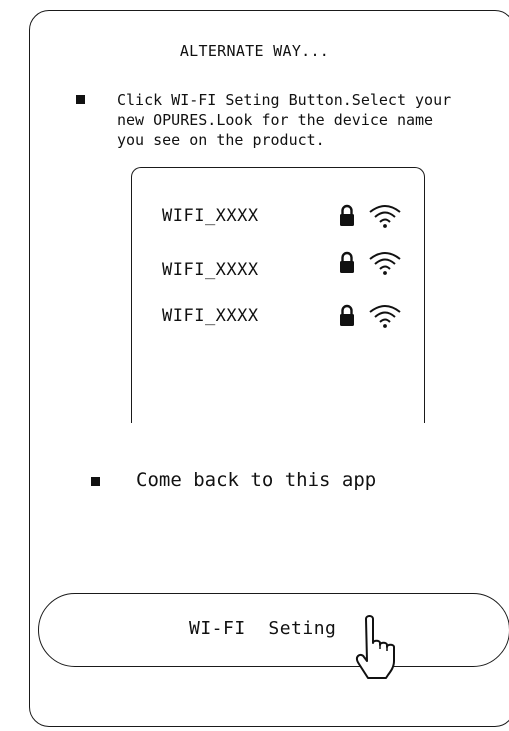 The height and width of the screenshot is (731, 509). What do you see at coordinates (375, 647) in the screenshot?
I see `pointing-hand-icon` at bounding box center [375, 647].